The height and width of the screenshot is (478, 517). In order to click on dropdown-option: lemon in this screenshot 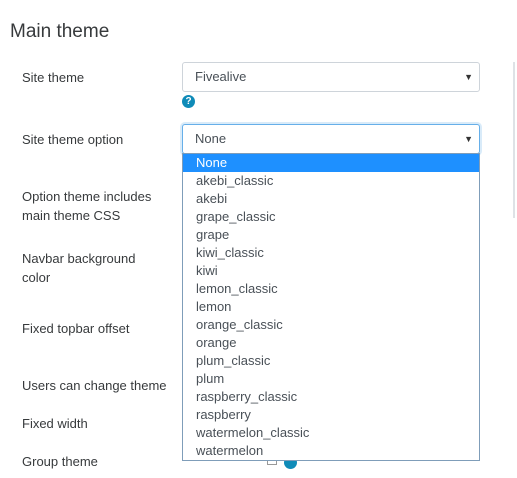, I will do `click(331, 307)`.